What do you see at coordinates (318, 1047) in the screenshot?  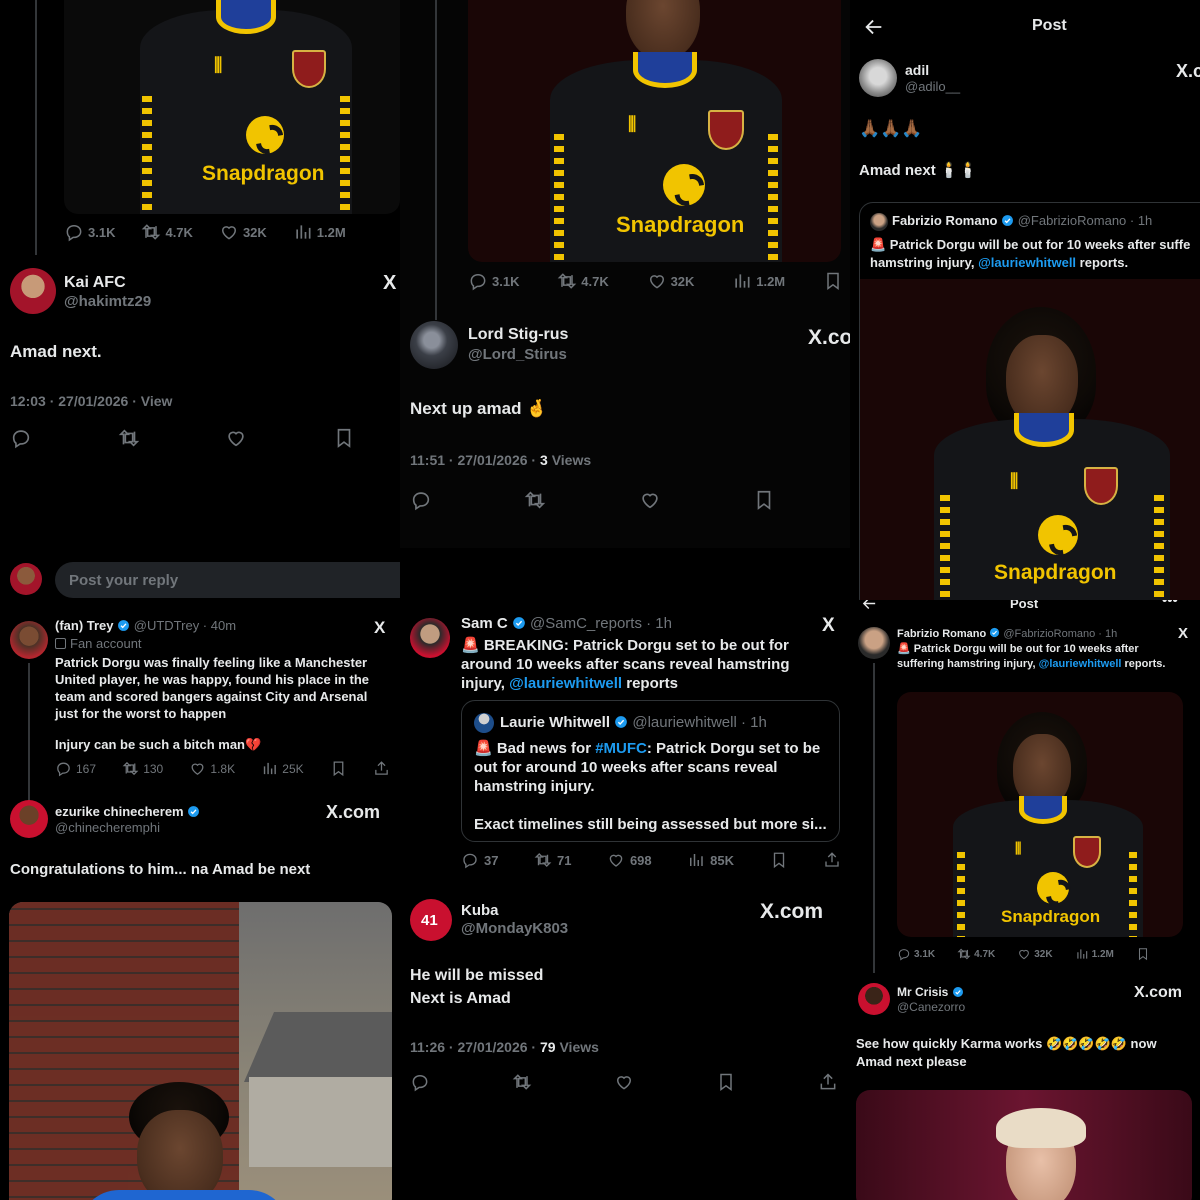 I see `roof` at bounding box center [318, 1047].